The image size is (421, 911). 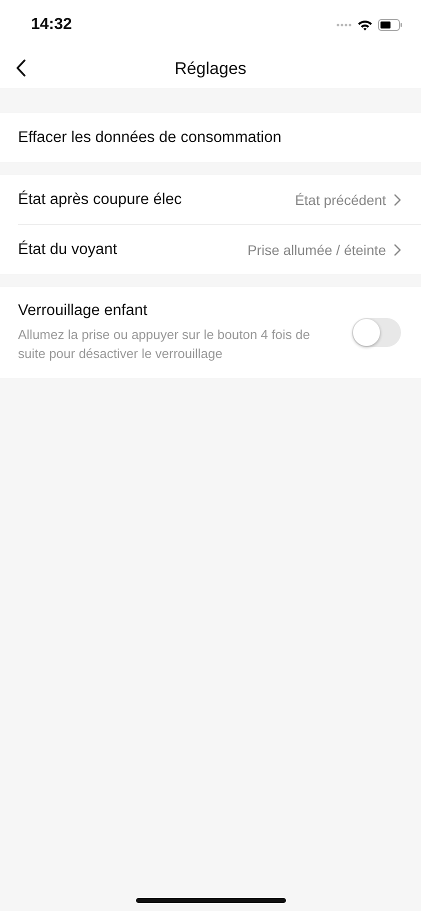 What do you see at coordinates (316, 250) in the screenshot?
I see `row-value: Prise allumée / éteinte` at bounding box center [316, 250].